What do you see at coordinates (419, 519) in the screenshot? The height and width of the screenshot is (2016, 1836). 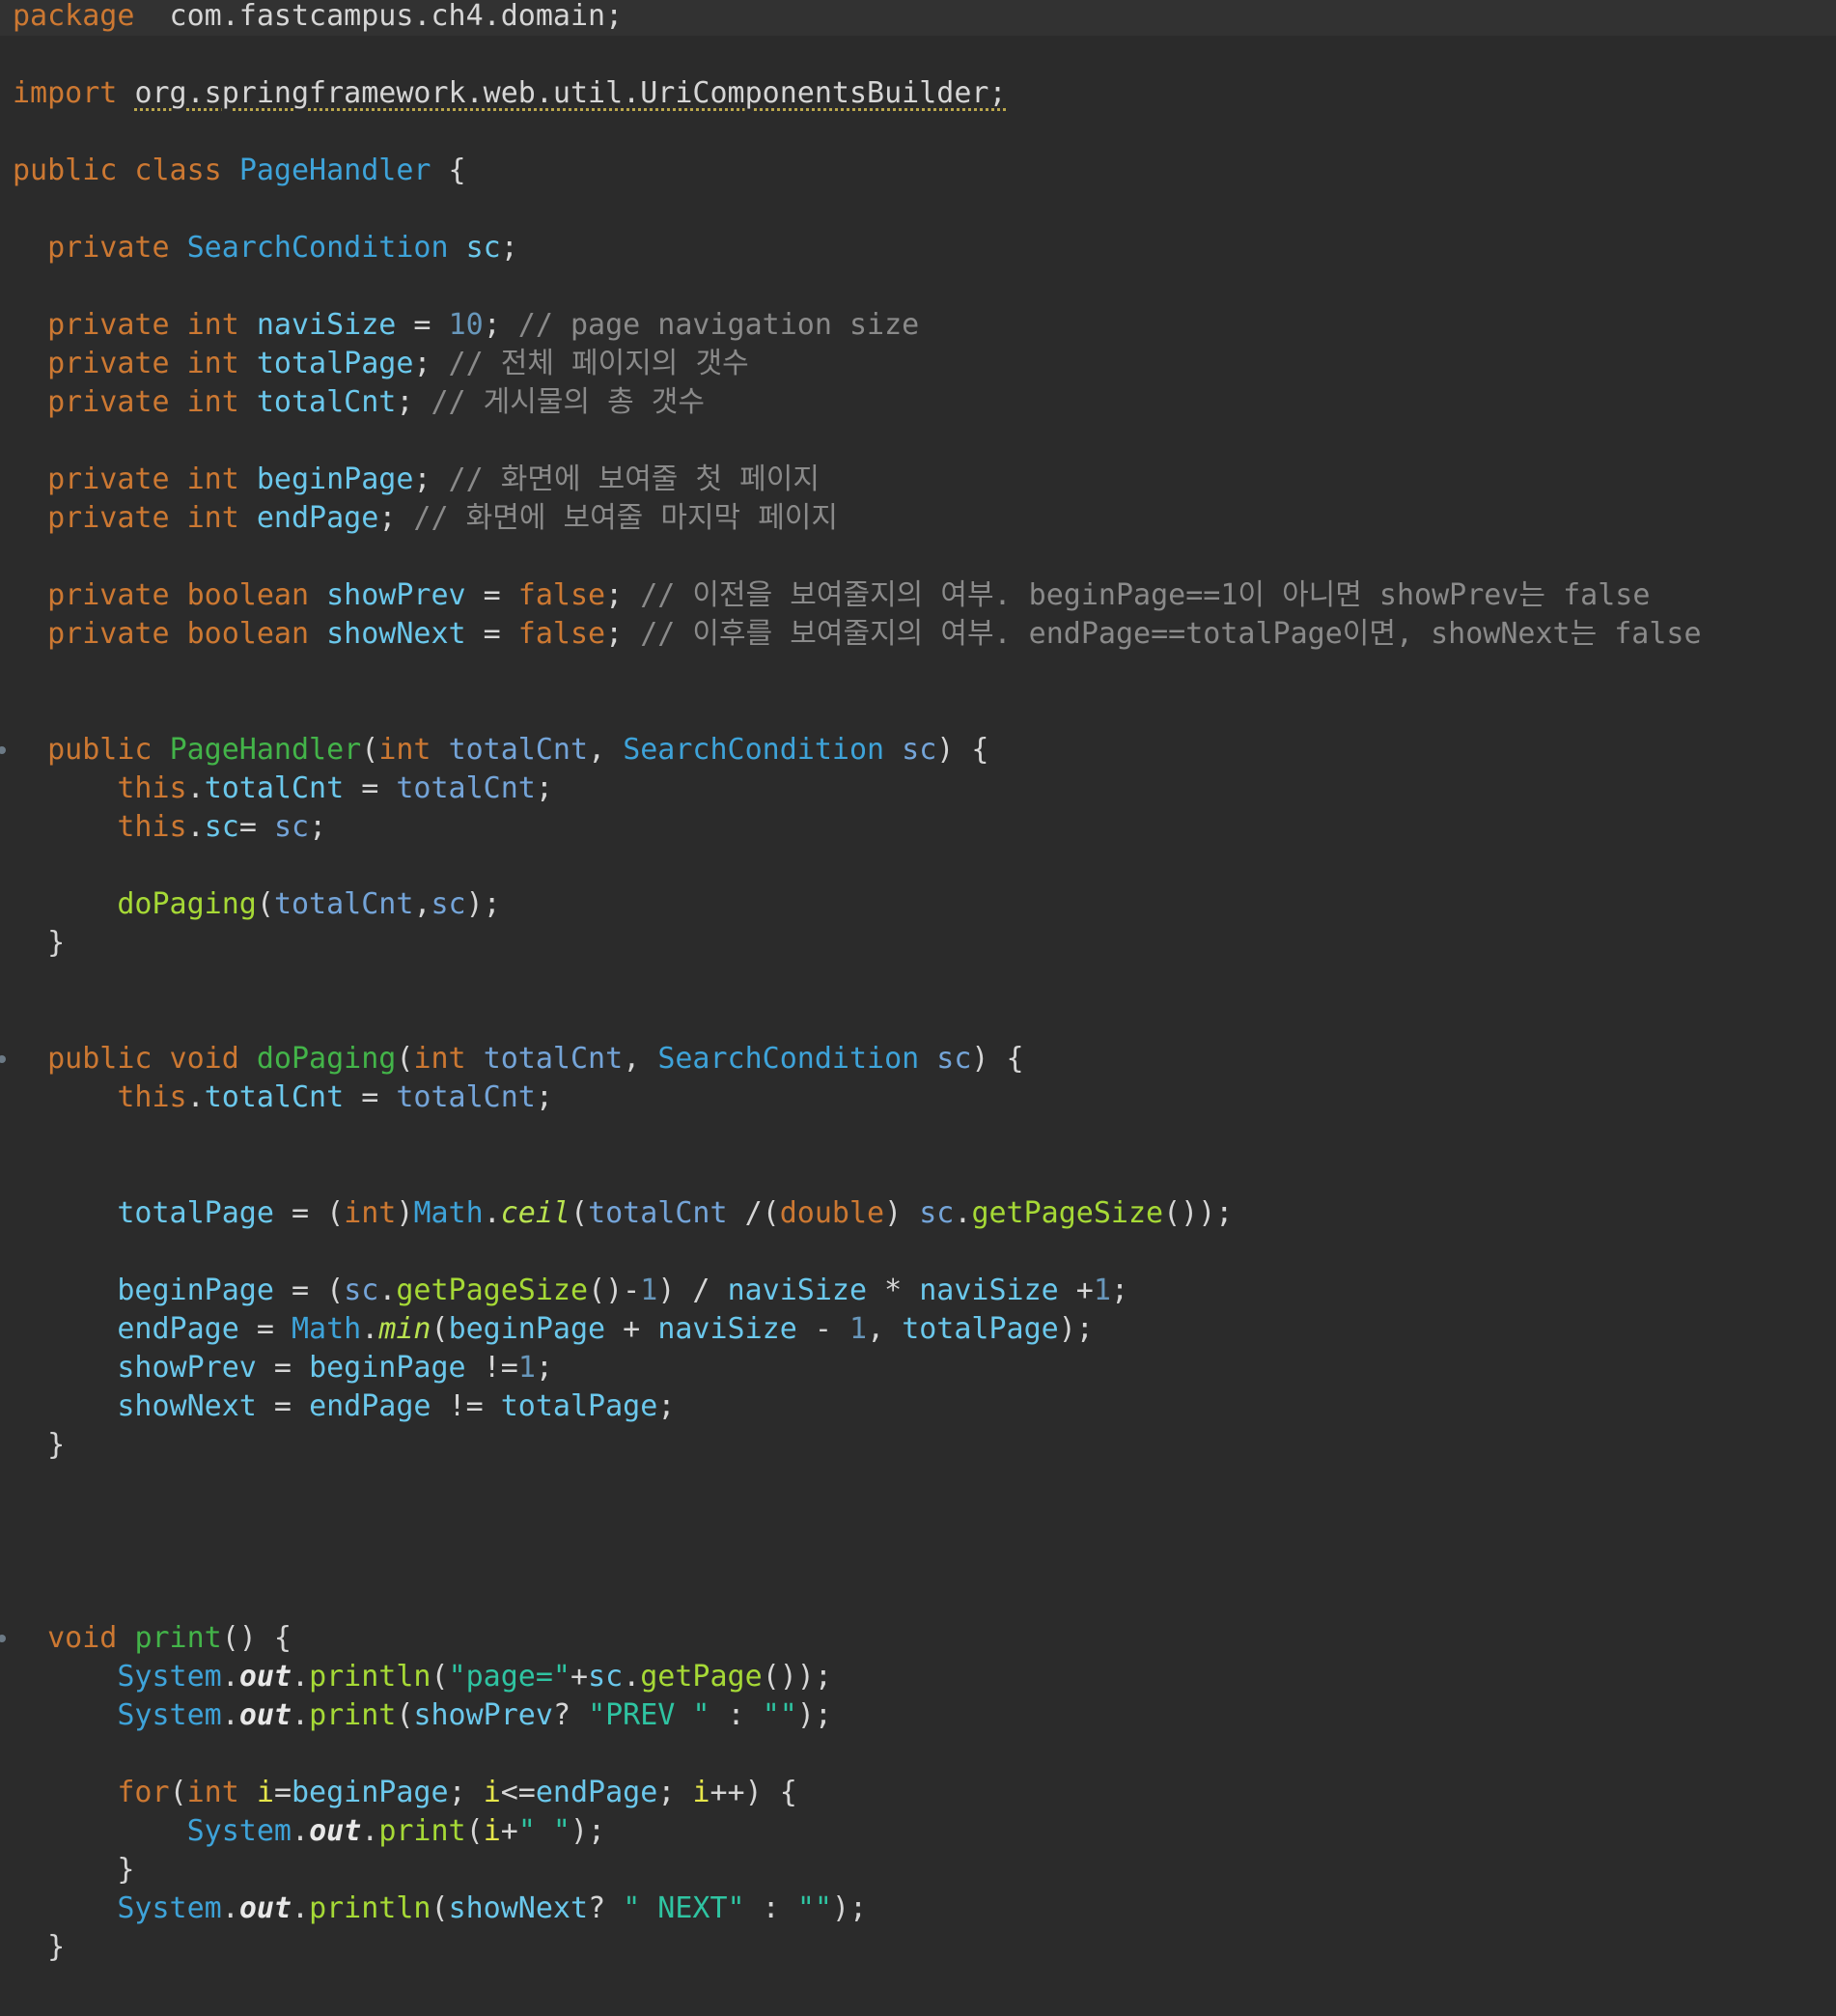 I see `code-line: private int endPage; // 화면에 보여줄 마지막 페이지` at bounding box center [419, 519].